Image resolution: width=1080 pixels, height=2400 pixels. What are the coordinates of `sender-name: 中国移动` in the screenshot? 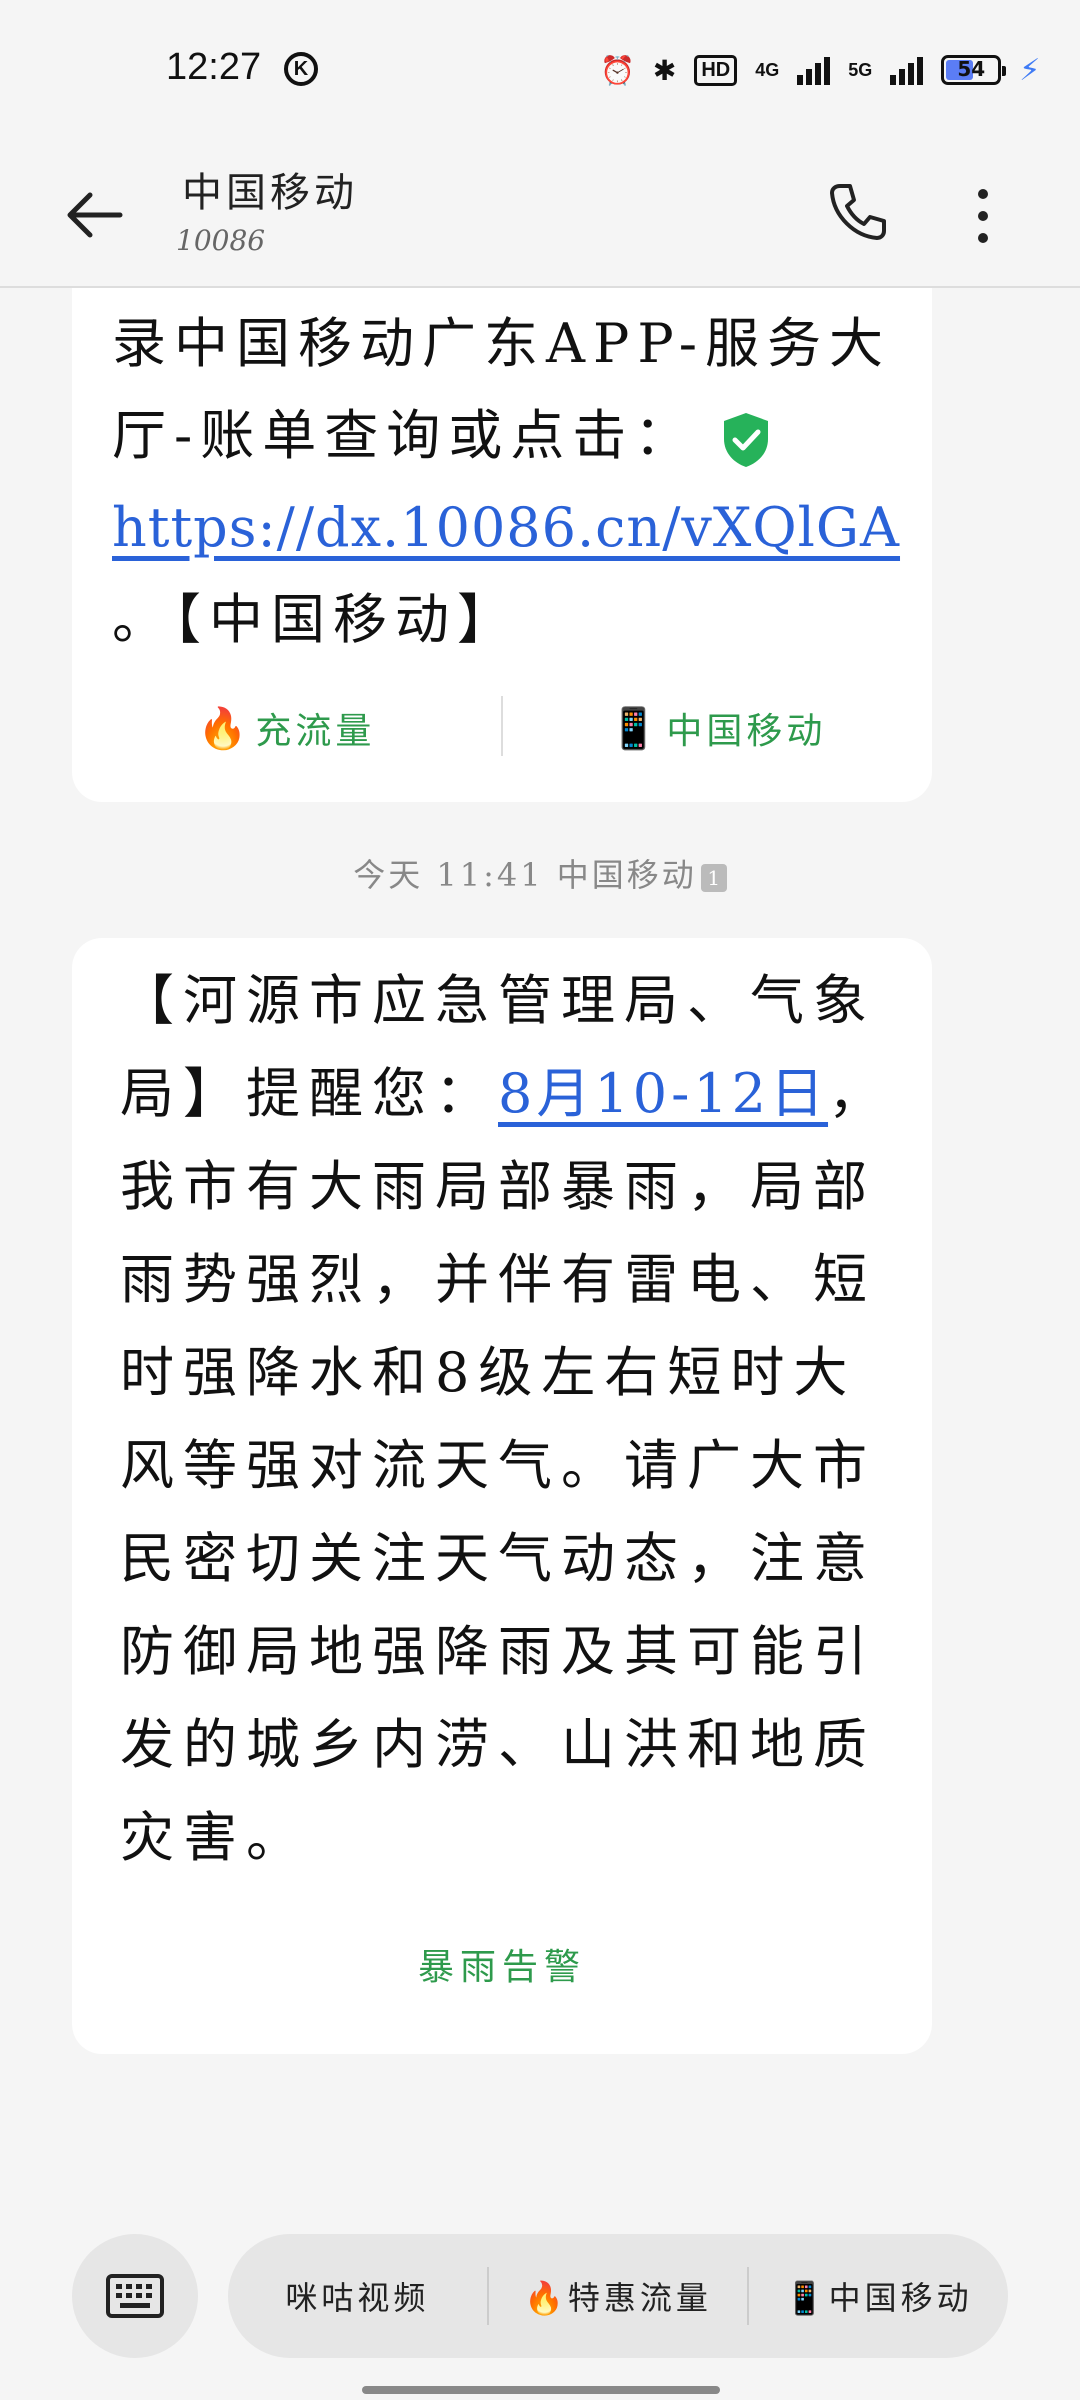 It's located at (270, 193).